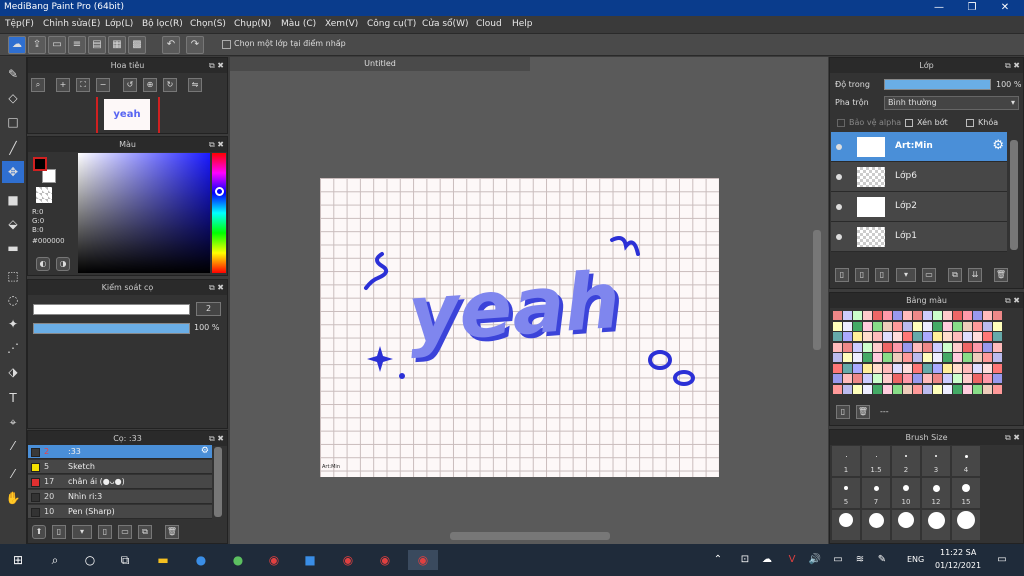 The height and width of the screenshot is (576, 1024). What do you see at coordinates (63, 264) in the screenshot?
I see `color-settings-icon: ◑` at bounding box center [63, 264].